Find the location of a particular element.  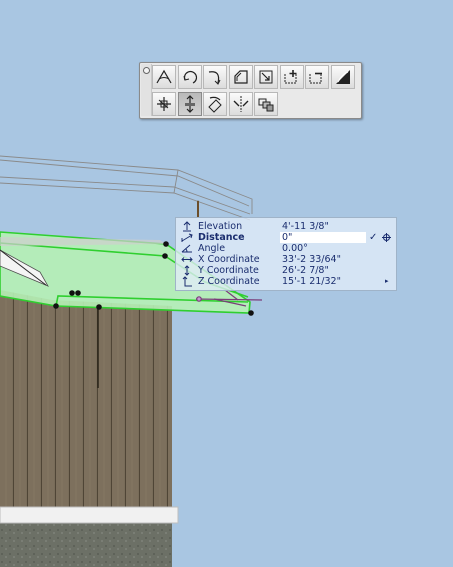

fillet-icon is located at coordinates (342, 77).